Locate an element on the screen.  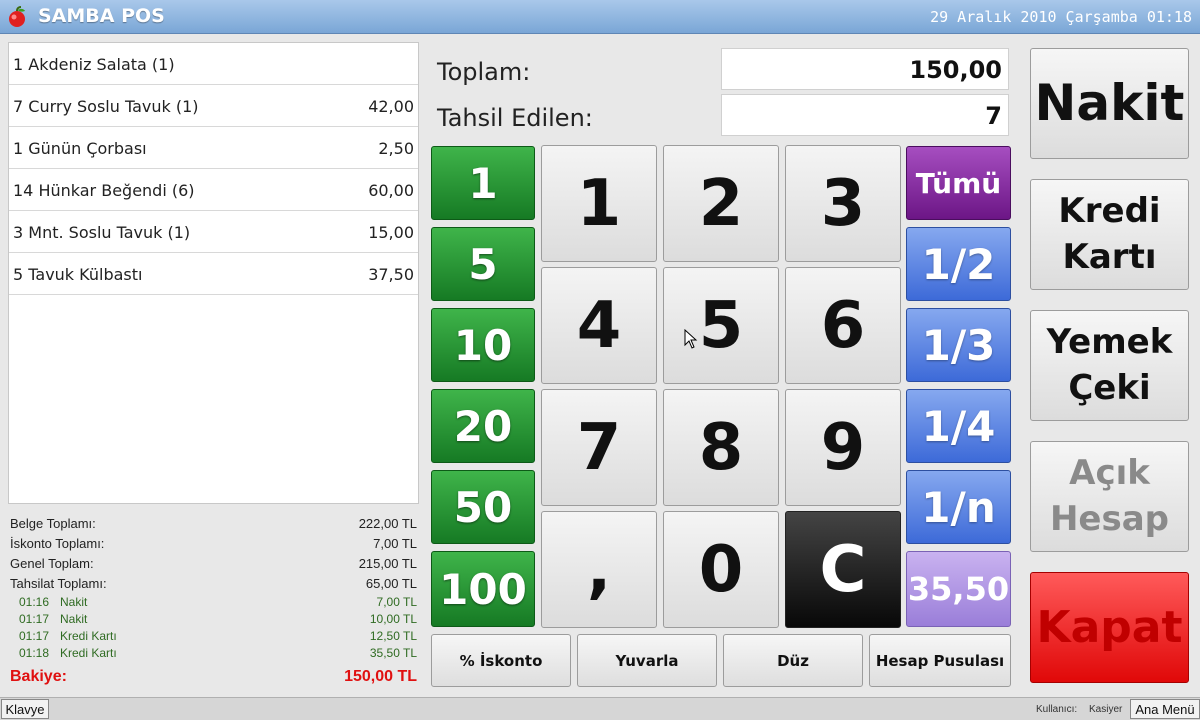
genel-total-row: Genel Toplam: 215,00 TL is located at coordinates (213, 564).